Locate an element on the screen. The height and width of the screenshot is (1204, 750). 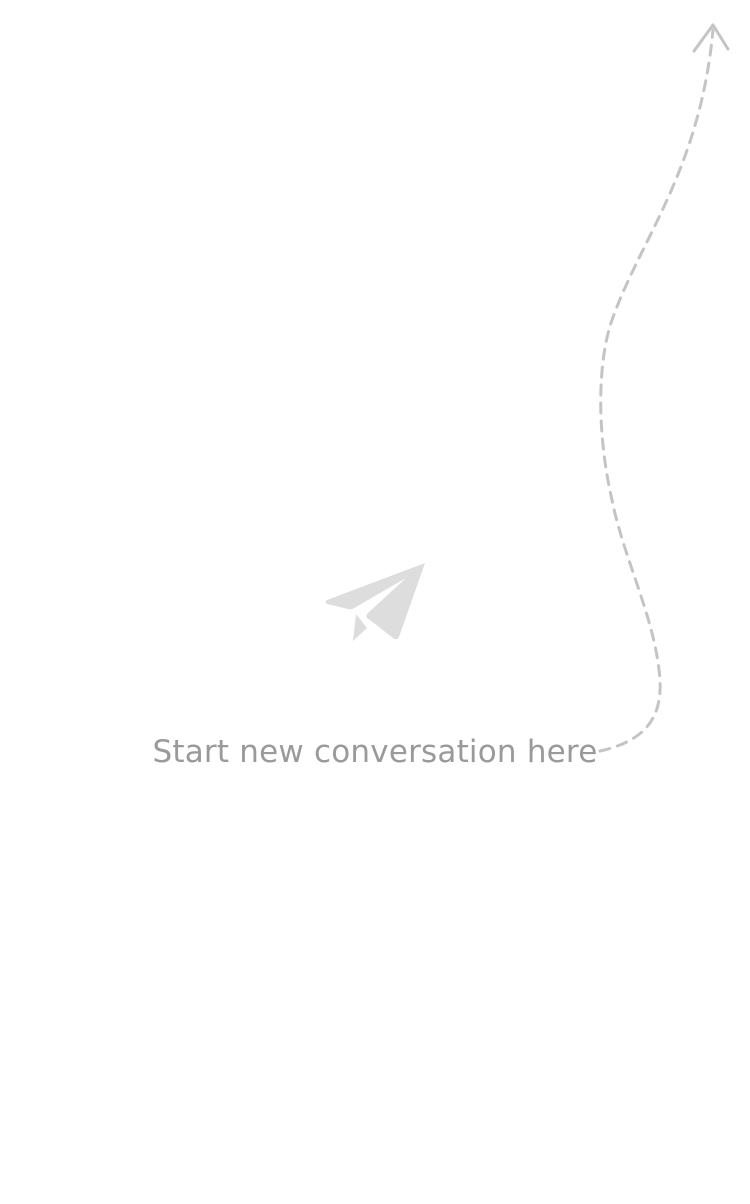
paper-plane-body is located at coordinates (375, 601).